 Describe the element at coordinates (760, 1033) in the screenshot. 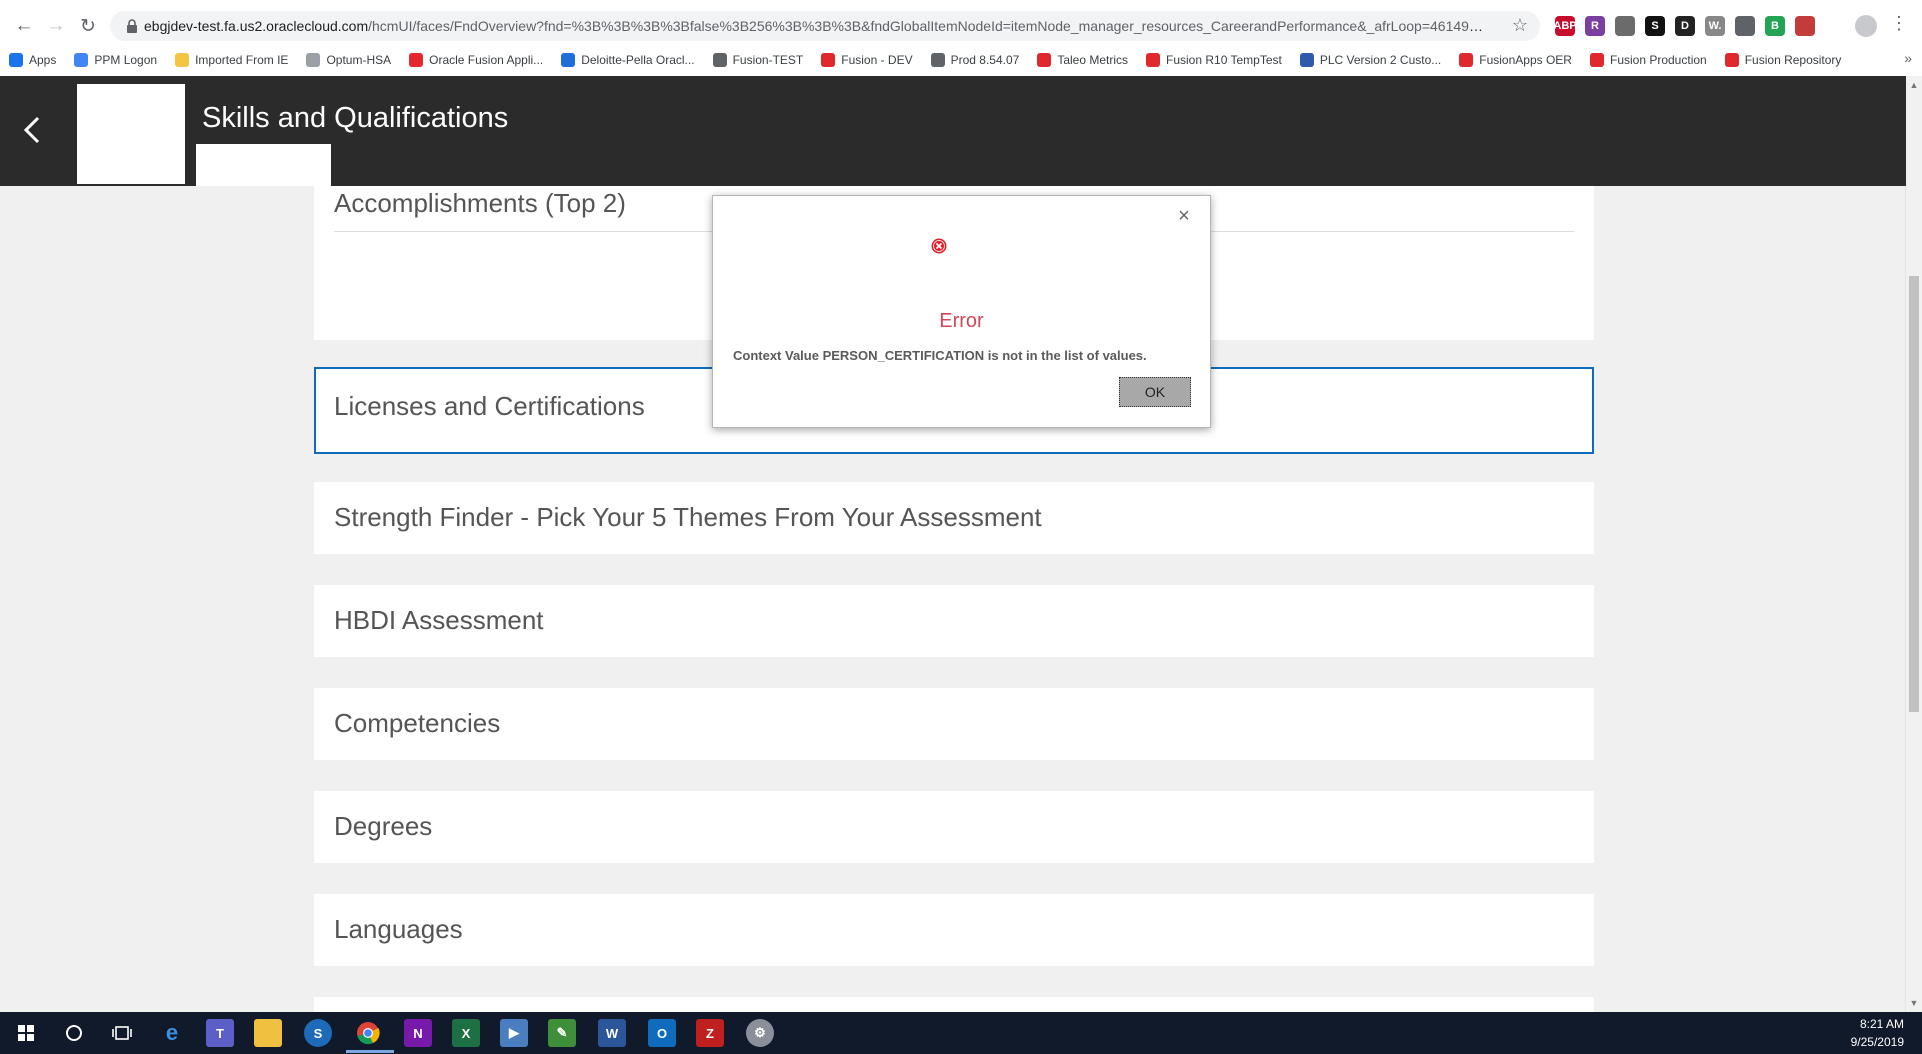

I see `settings-tool-icon: ⚙` at that location.